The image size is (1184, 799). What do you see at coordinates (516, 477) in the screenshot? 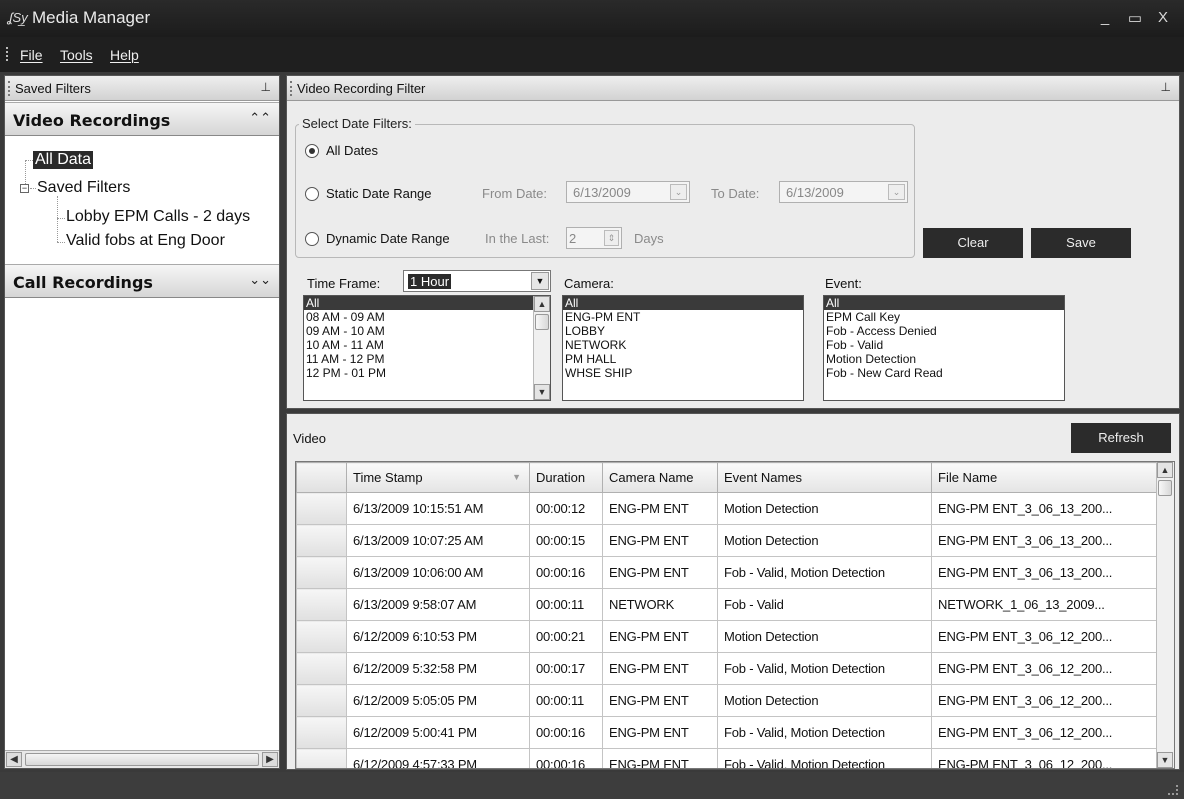
I see `sort-descending-icon: ▼` at bounding box center [516, 477].